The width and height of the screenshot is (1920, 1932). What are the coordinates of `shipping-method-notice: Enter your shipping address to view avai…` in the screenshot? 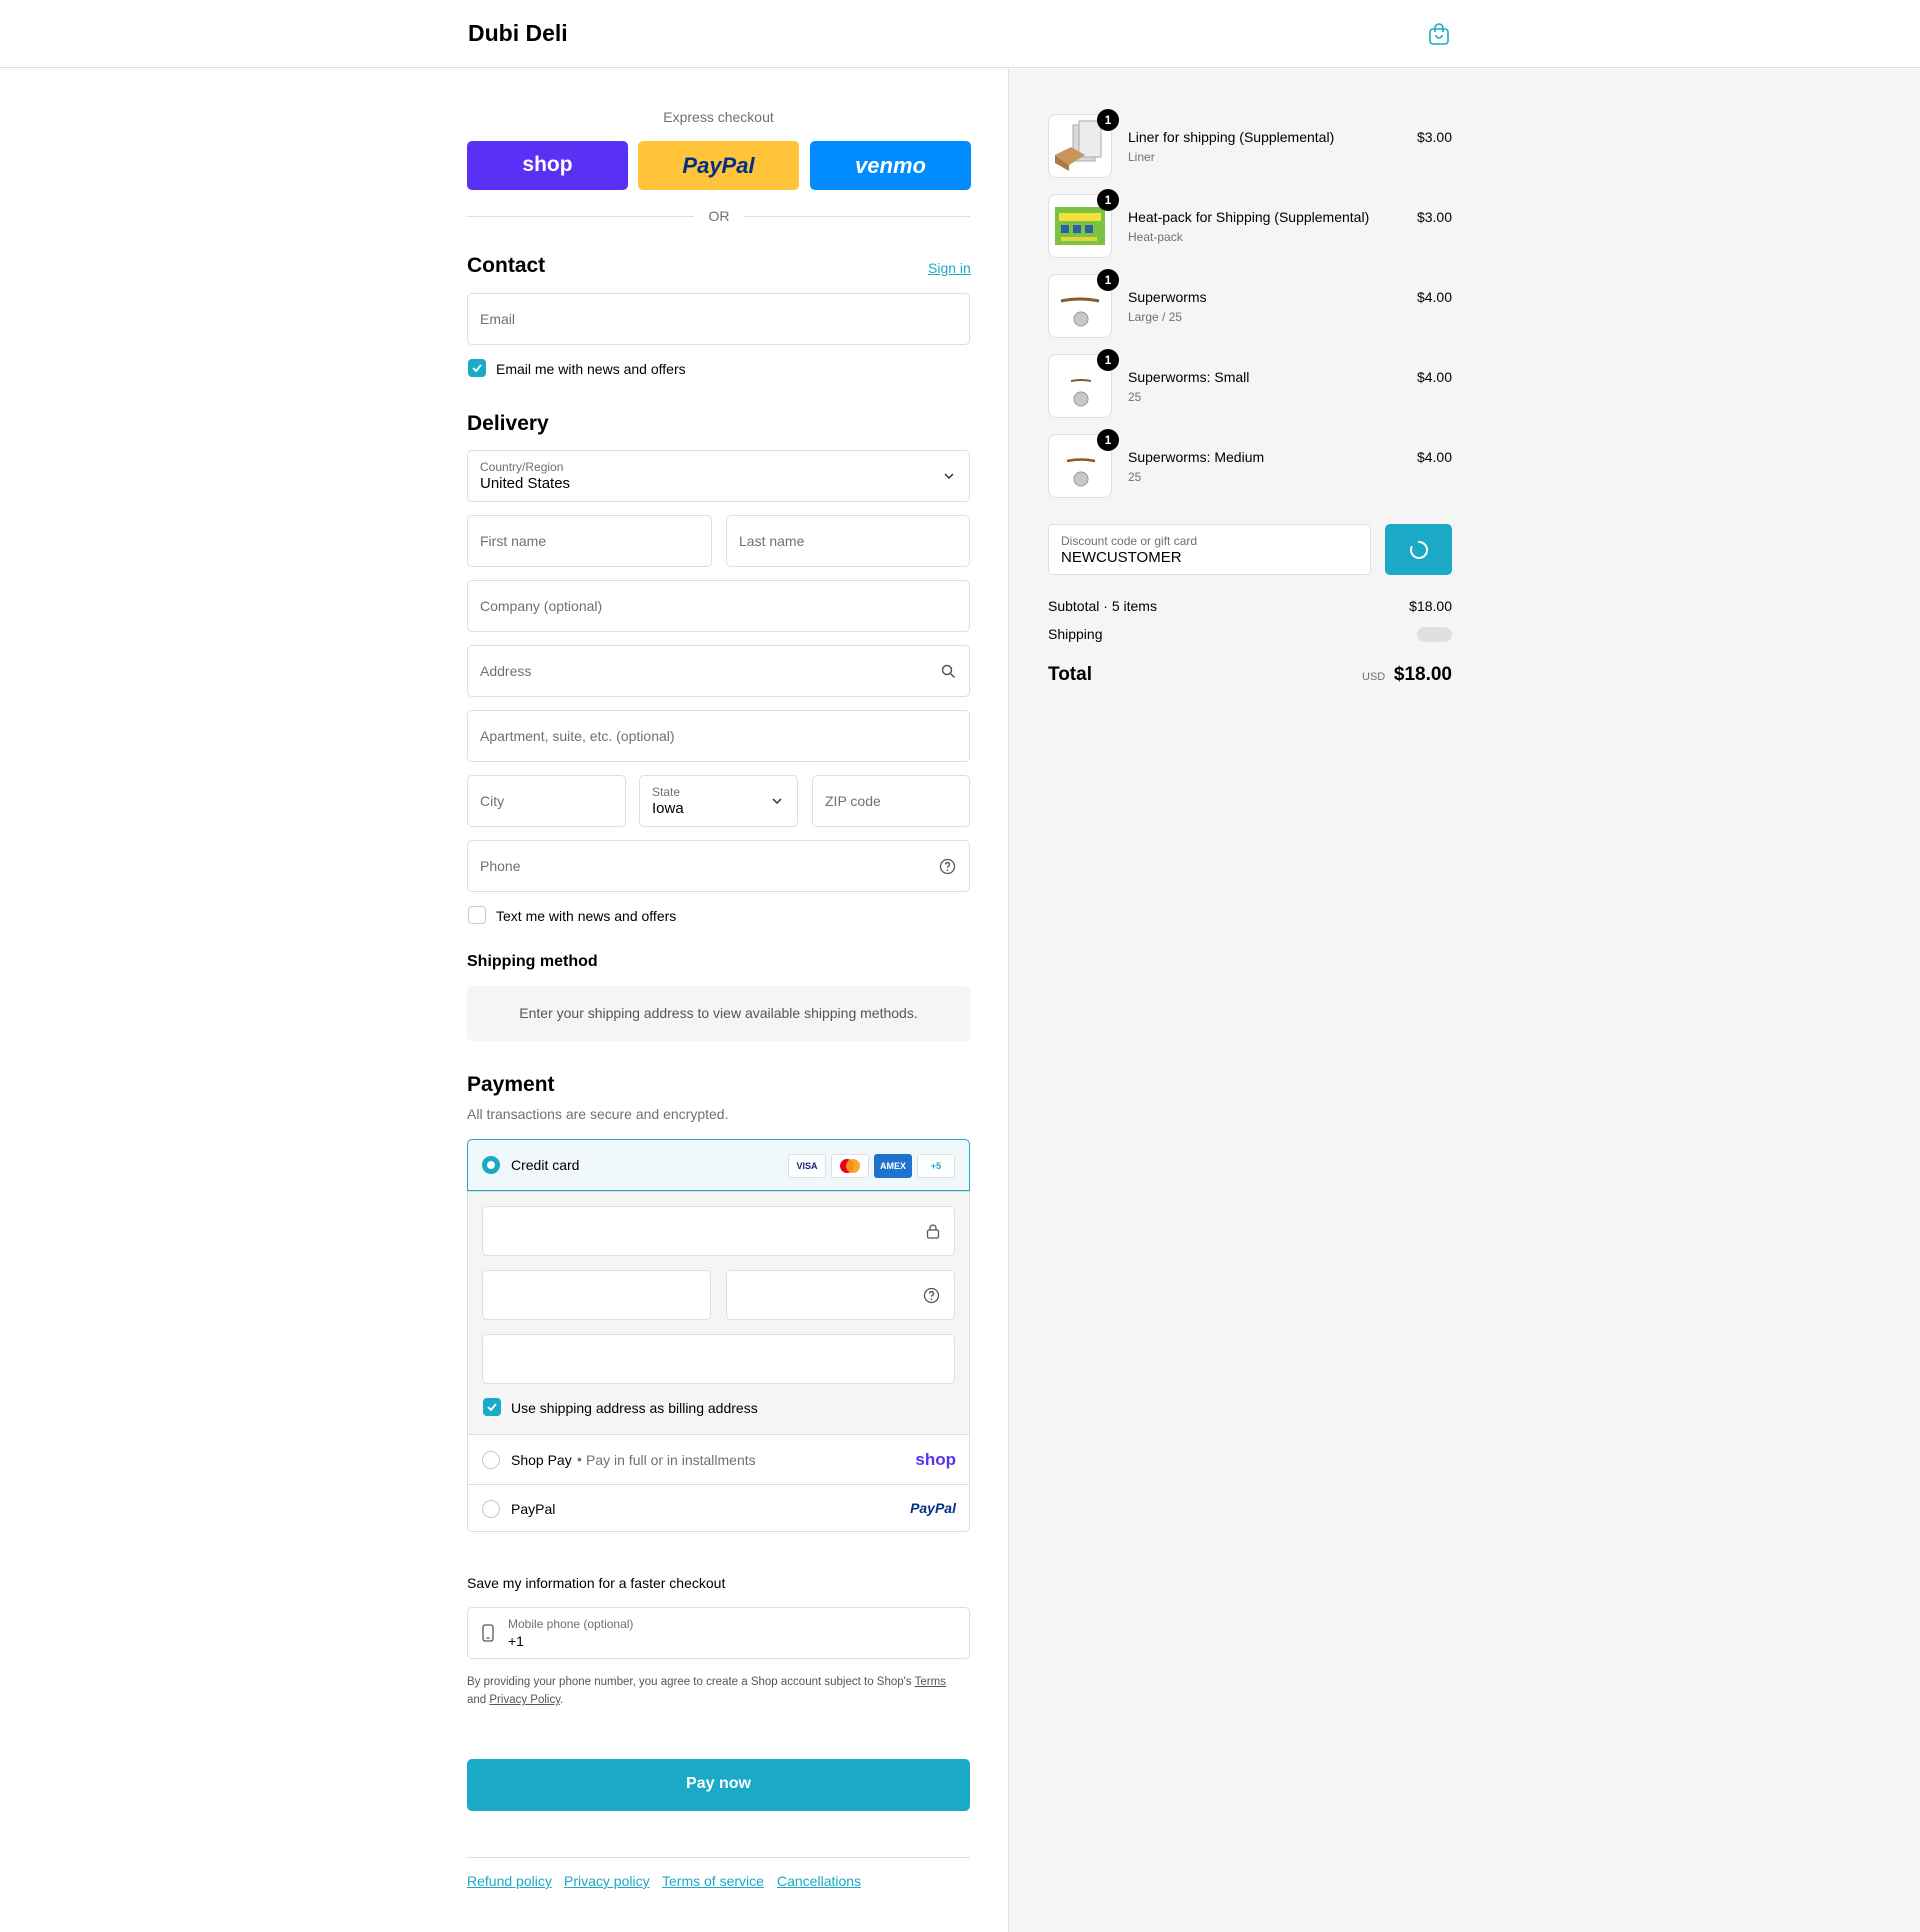 It's located at (718, 1013).